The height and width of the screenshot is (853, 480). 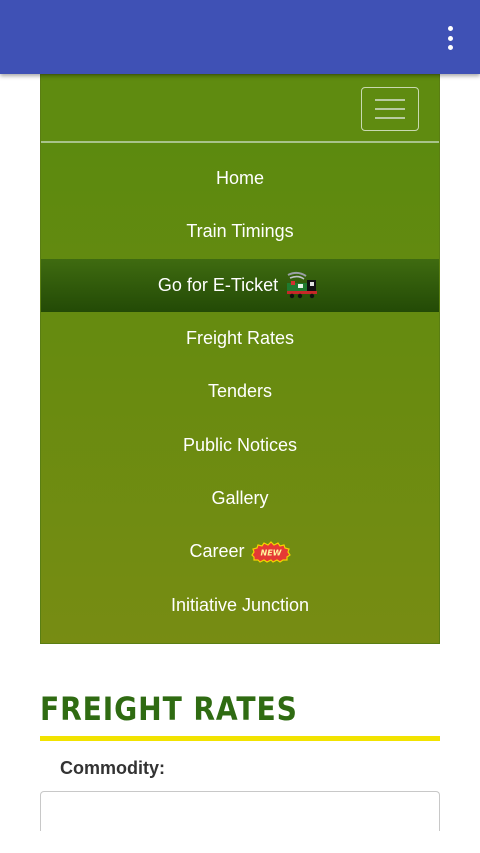 I want to click on nav-item-label: Tenders, so click(x=240, y=391).